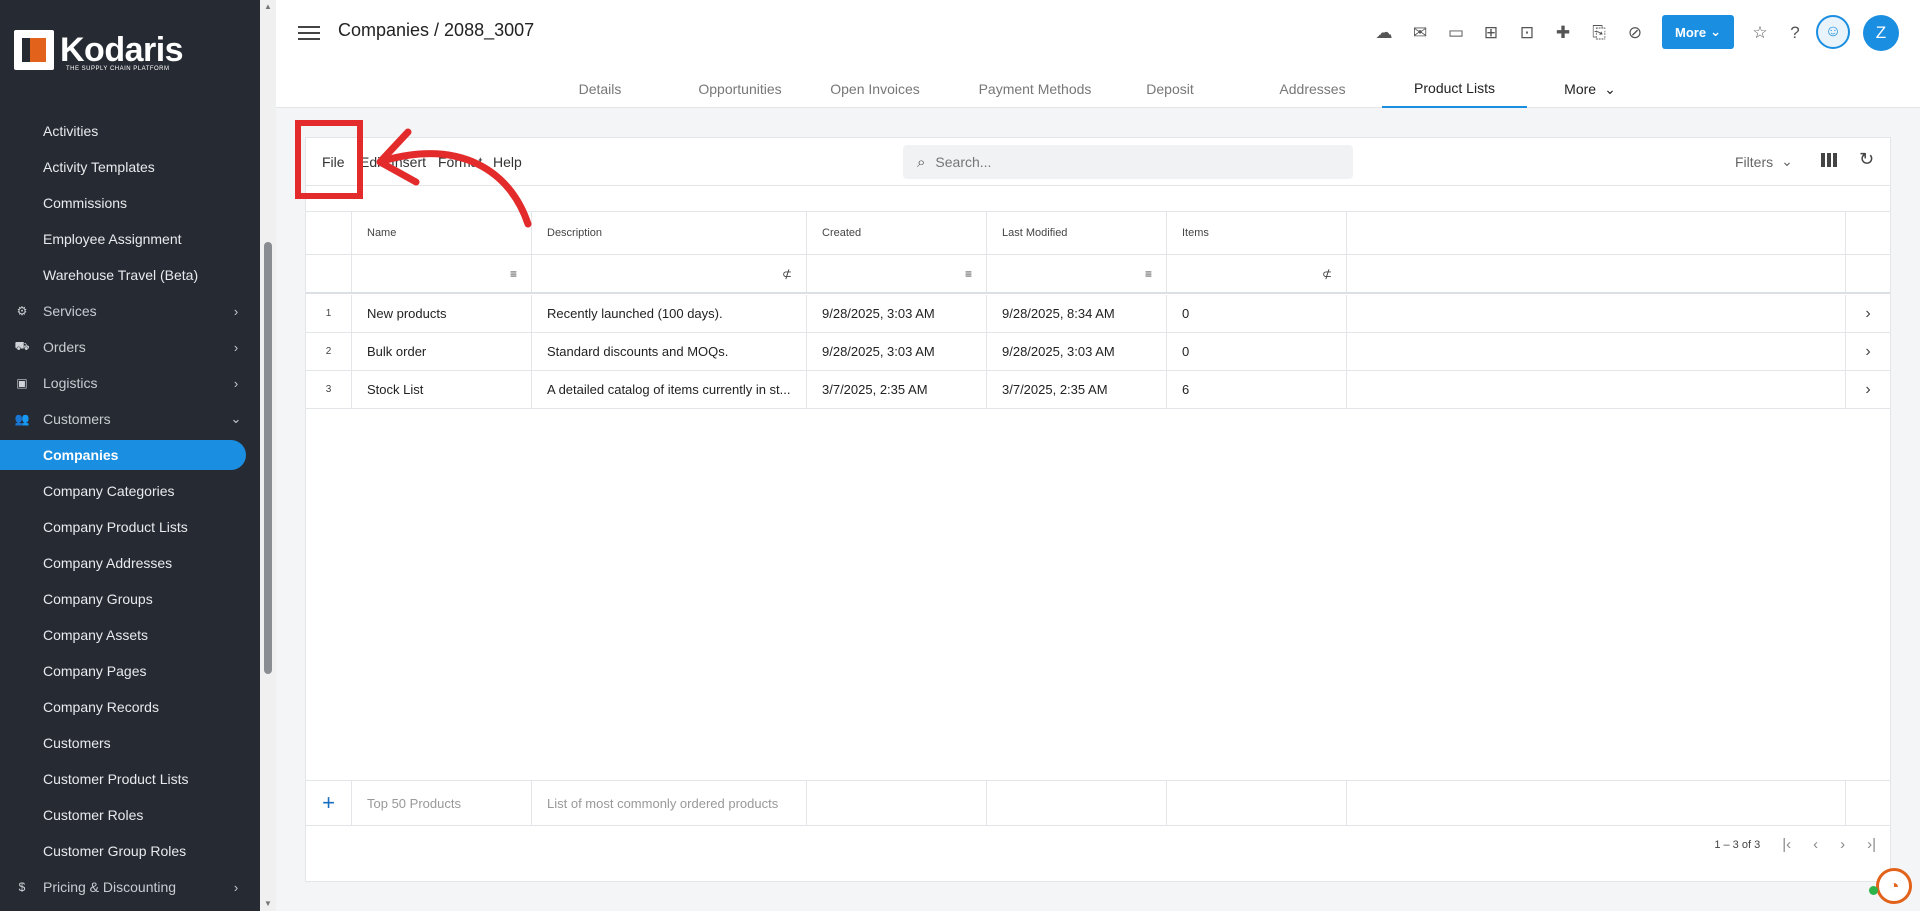 The width and height of the screenshot is (1920, 911). What do you see at coordinates (442, 803) in the screenshot?
I see `new-row-name: Top 50 Products` at bounding box center [442, 803].